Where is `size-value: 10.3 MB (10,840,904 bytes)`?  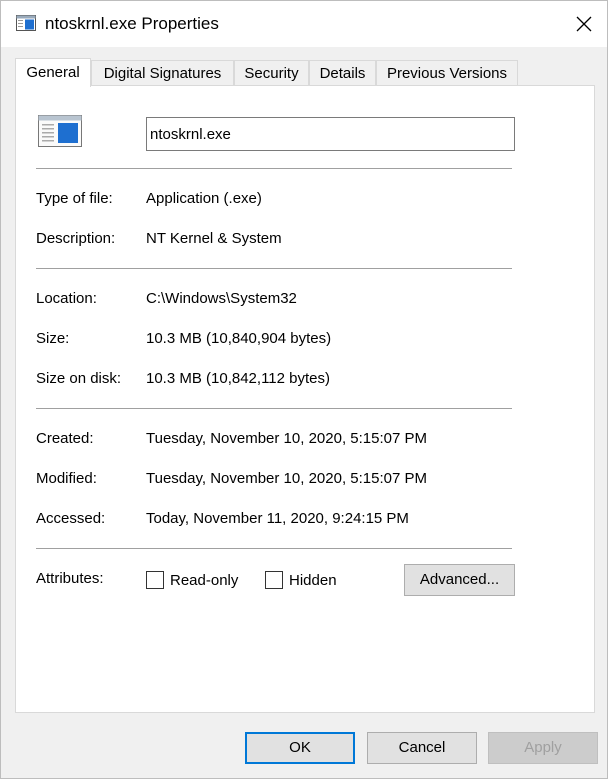
size-value: 10.3 MB (10,840,904 bytes) is located at coordinates (239, 338).